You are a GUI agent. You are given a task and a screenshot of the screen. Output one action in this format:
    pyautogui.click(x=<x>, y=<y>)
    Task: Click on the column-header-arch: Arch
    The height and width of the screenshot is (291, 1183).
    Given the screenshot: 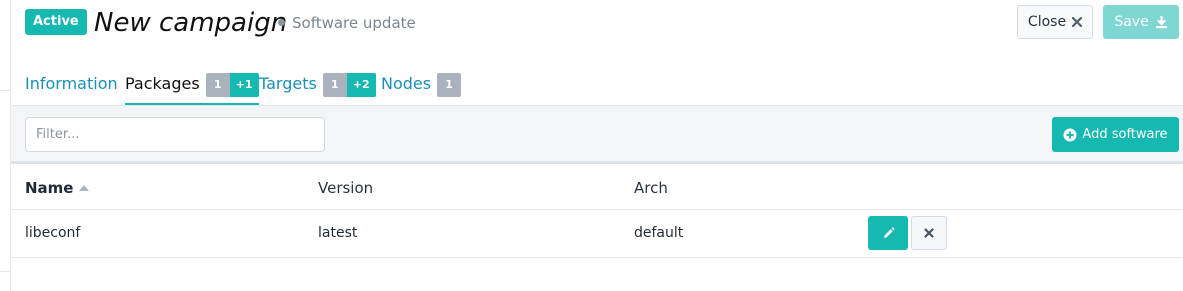 What is the action you would take?
    pyautogui.click(x=651, y=188)
    